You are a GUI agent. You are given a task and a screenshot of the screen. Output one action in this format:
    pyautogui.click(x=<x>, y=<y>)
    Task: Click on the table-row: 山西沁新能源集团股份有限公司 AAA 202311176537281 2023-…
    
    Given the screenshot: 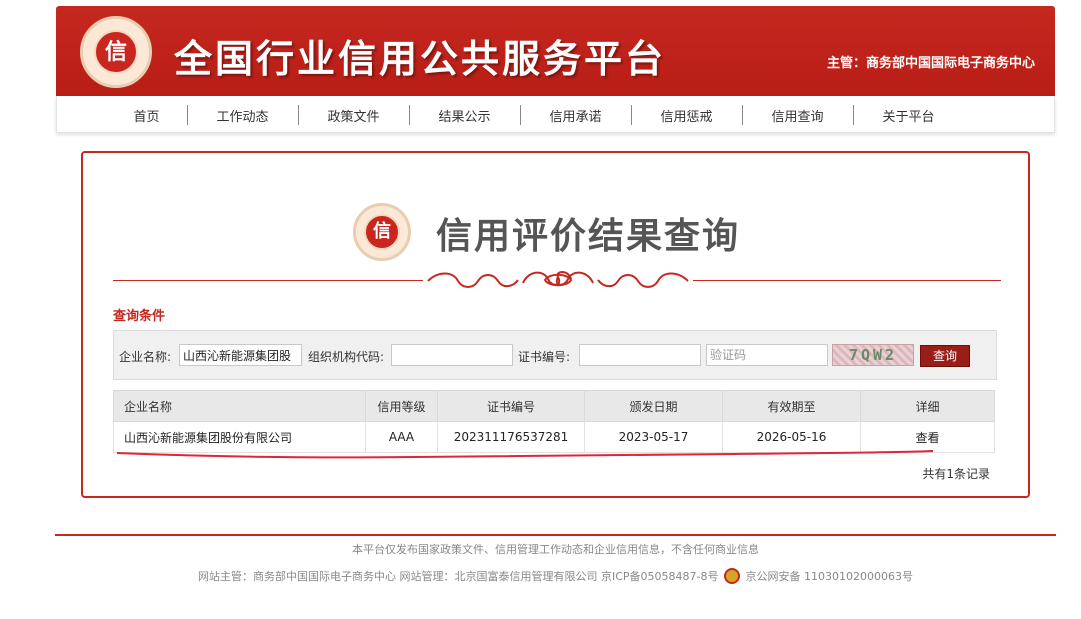 What is the action you would take?
    pyautogui.click(x=554, y=437)
    